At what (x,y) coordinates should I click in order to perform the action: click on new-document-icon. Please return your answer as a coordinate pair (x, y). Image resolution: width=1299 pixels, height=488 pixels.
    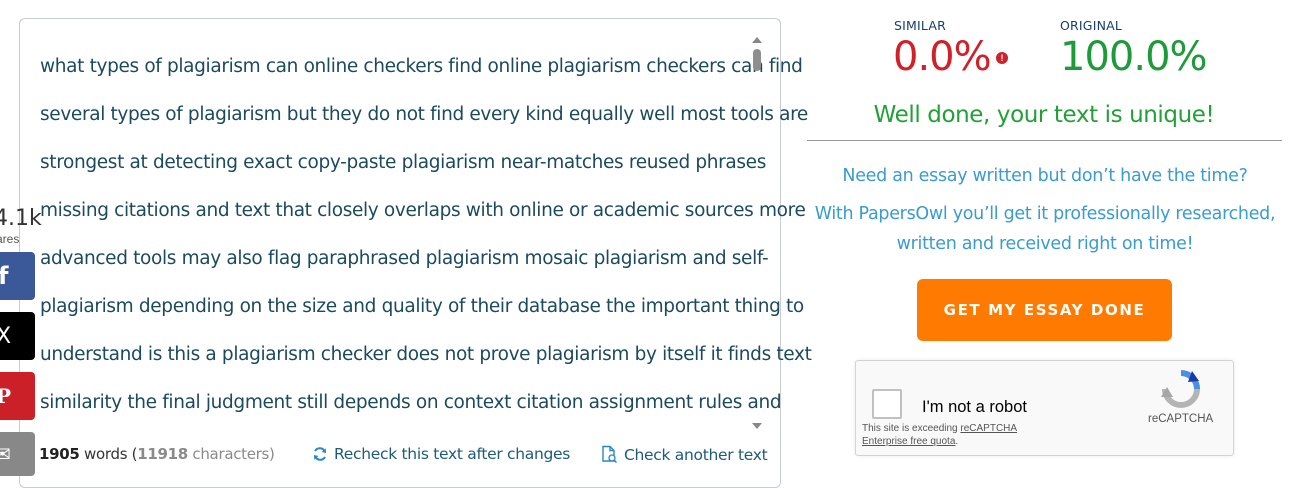
    Looking at the image, I should click on (610, 454).